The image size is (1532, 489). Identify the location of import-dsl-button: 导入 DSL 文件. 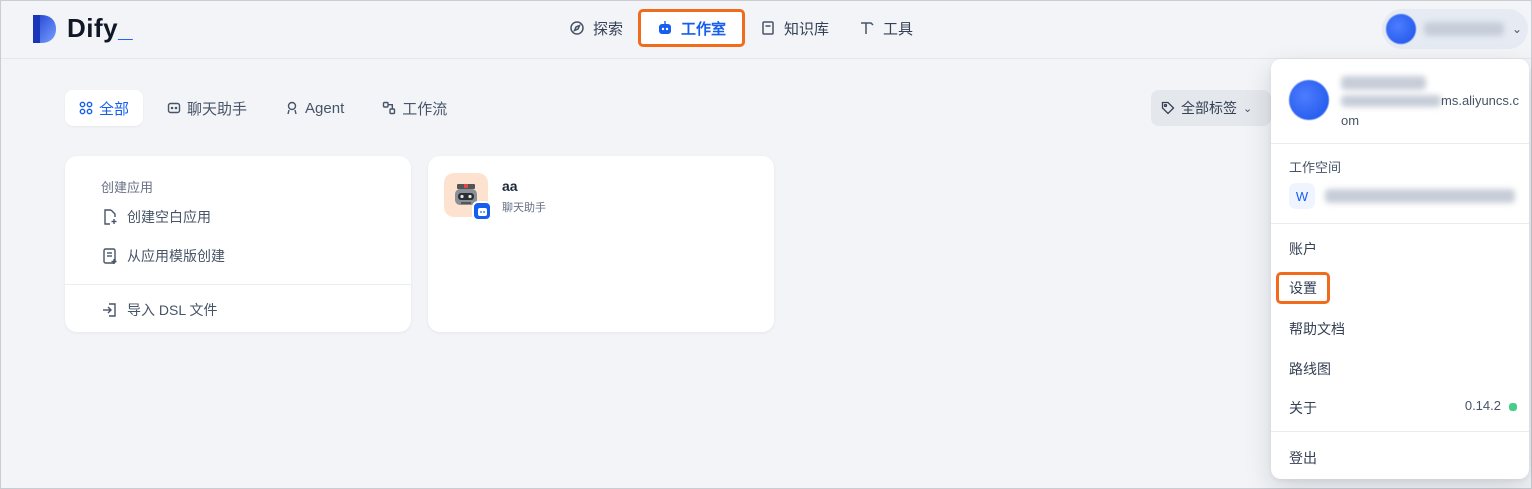
(159, 310).